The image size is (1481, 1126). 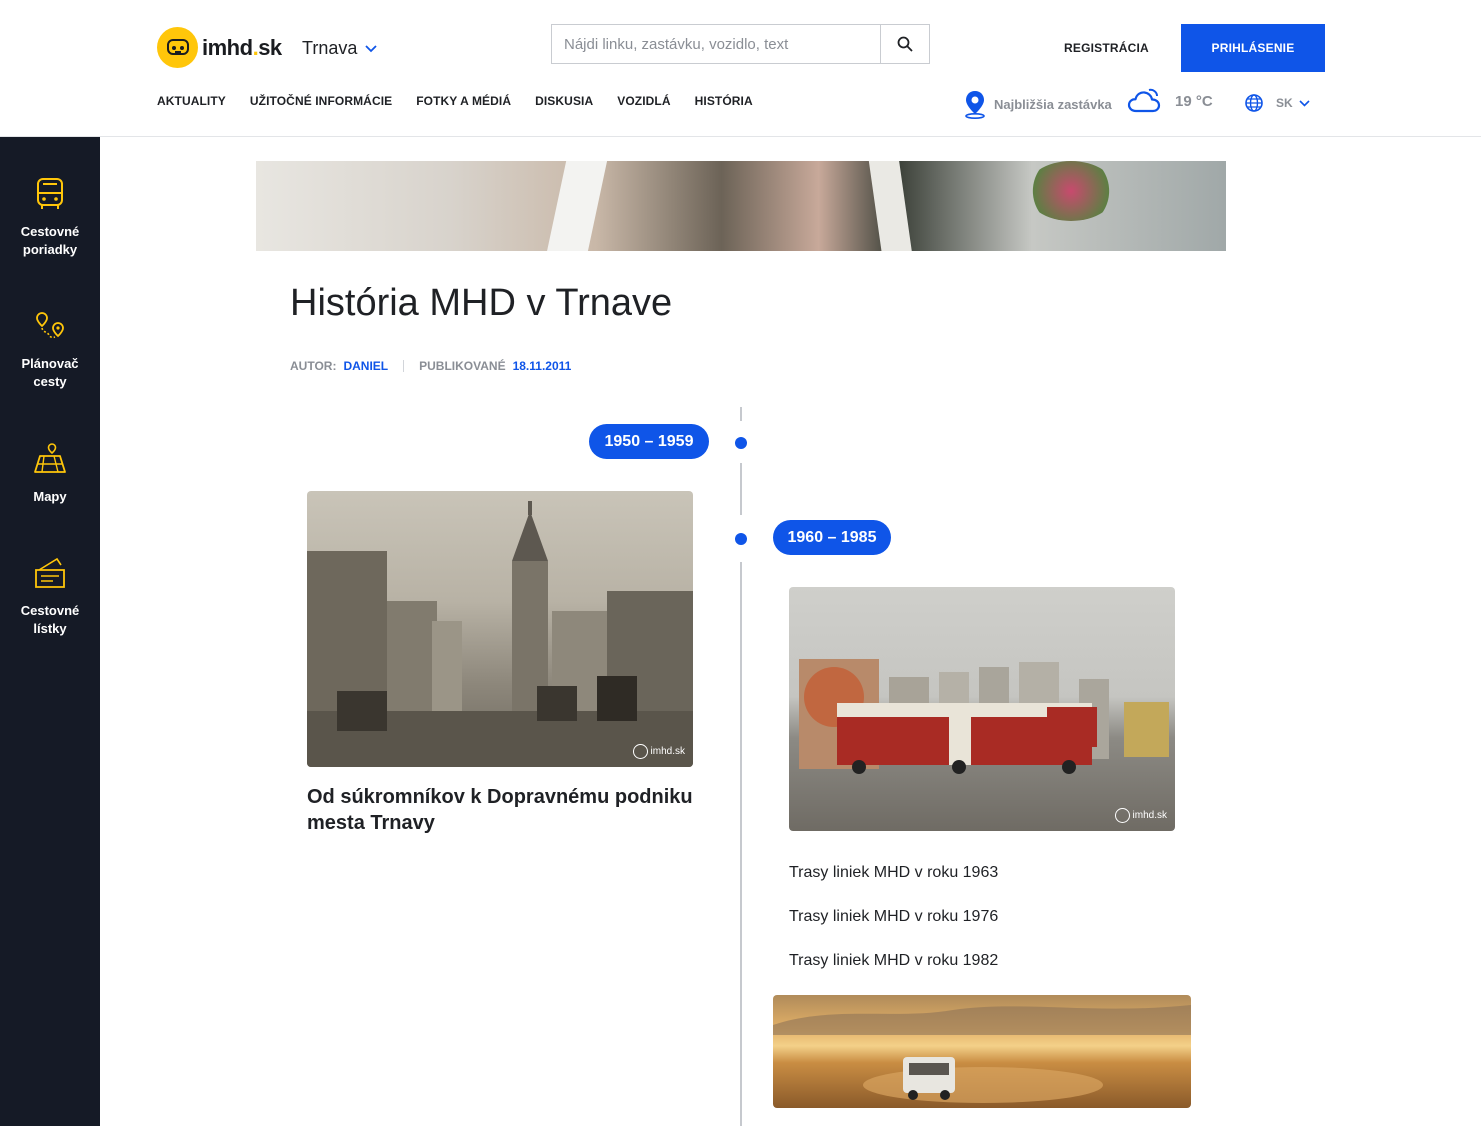 What do you see at coordinates (542, 366) in the screenshot?
I see `published-date: 18.11.2011` at bounding box center [542, 366].